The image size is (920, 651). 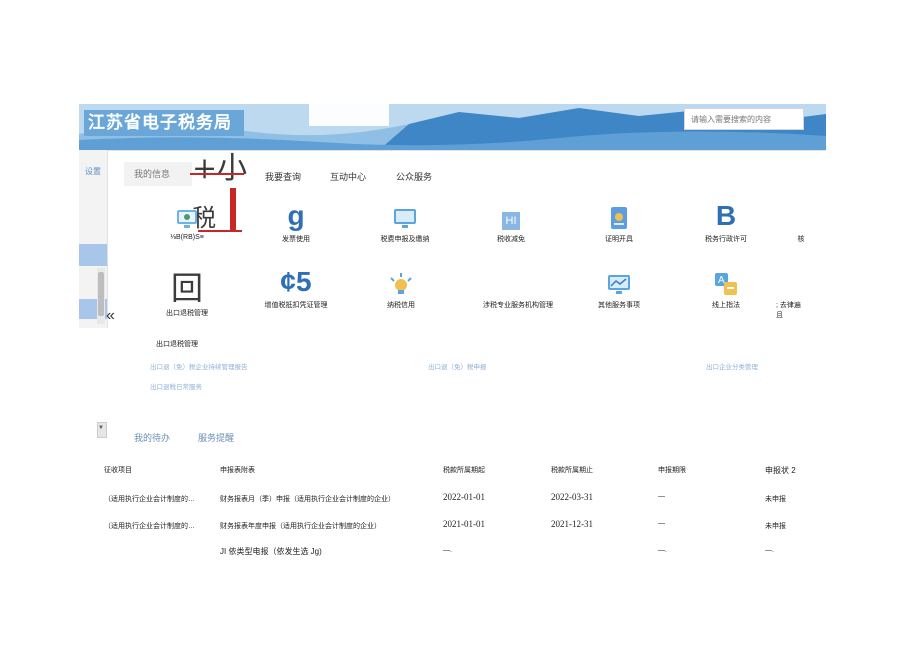 I want to click on service-item: B 税务行政许可, so click(x=726, y=223).